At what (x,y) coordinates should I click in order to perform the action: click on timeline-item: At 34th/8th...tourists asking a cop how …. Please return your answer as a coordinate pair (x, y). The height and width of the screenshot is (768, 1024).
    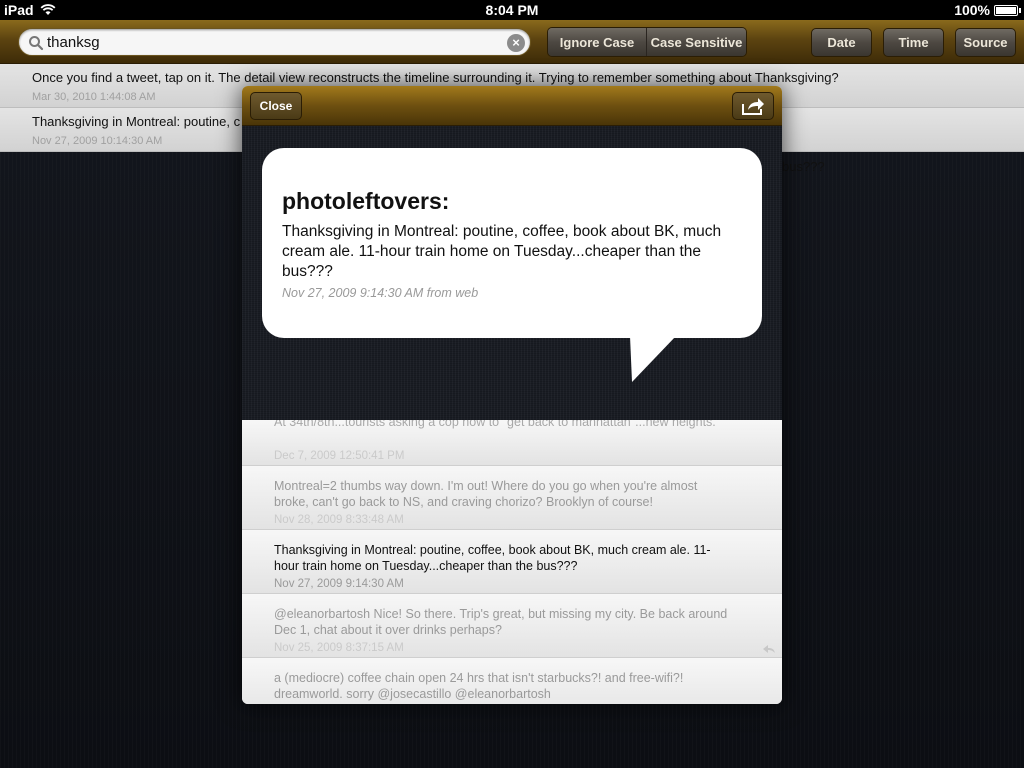
    Looking at the image, I should click on (512, 443).